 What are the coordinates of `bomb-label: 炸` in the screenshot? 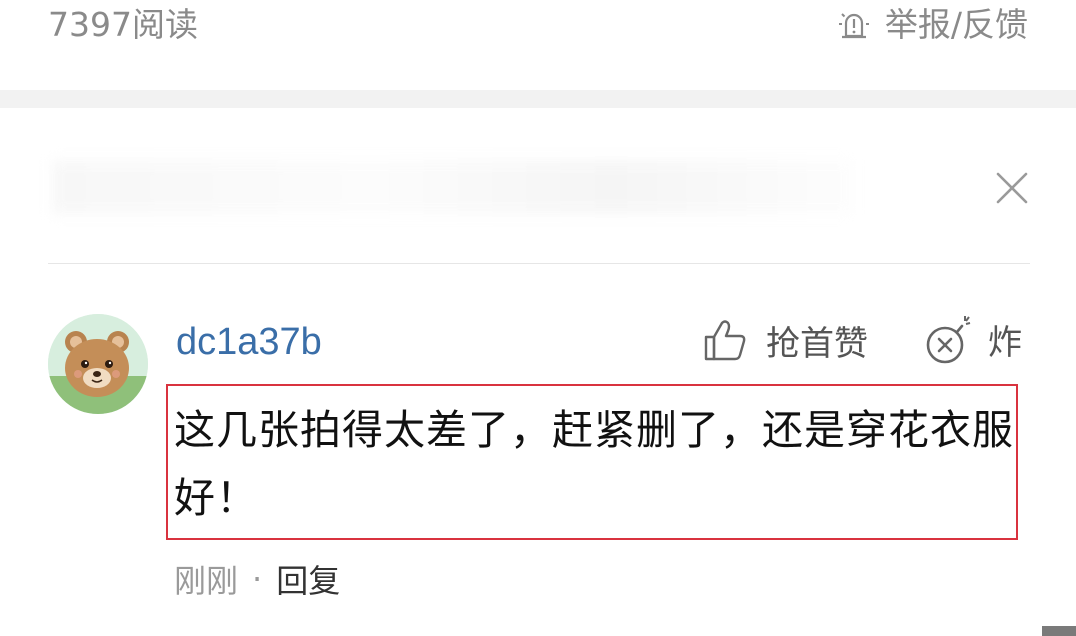 It's located at (1005, 342).